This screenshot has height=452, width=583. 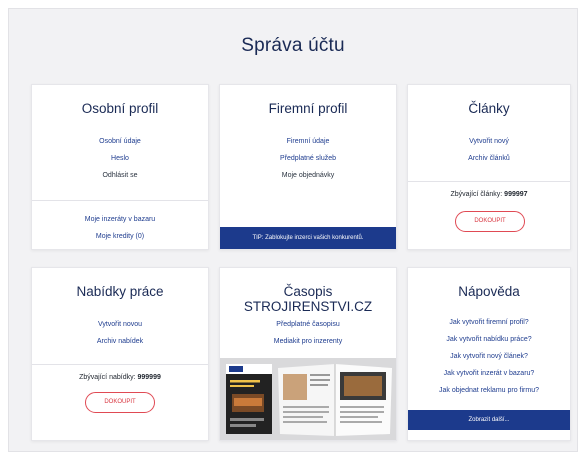 What do you see at coordinates (308, 299) in the screenshot?
I see `card-title: Časopis STROJIRENSTVI.CZ` at bounding box center [308, 299].